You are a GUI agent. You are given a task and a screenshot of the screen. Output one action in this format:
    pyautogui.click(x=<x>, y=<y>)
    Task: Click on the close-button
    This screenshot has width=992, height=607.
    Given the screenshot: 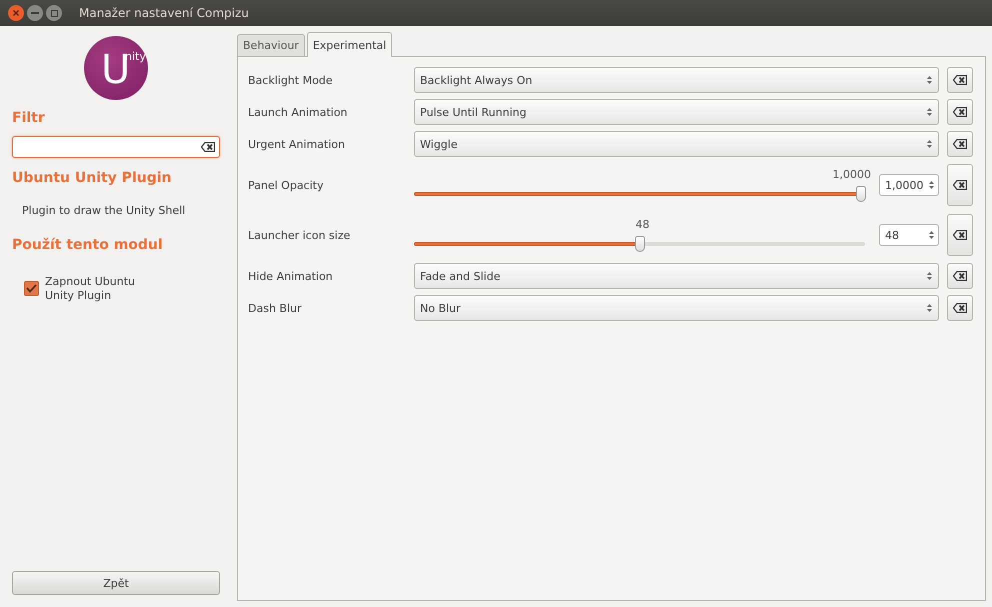 What is the action you would take?
    pyautogui.click(x=16, y=13)
    